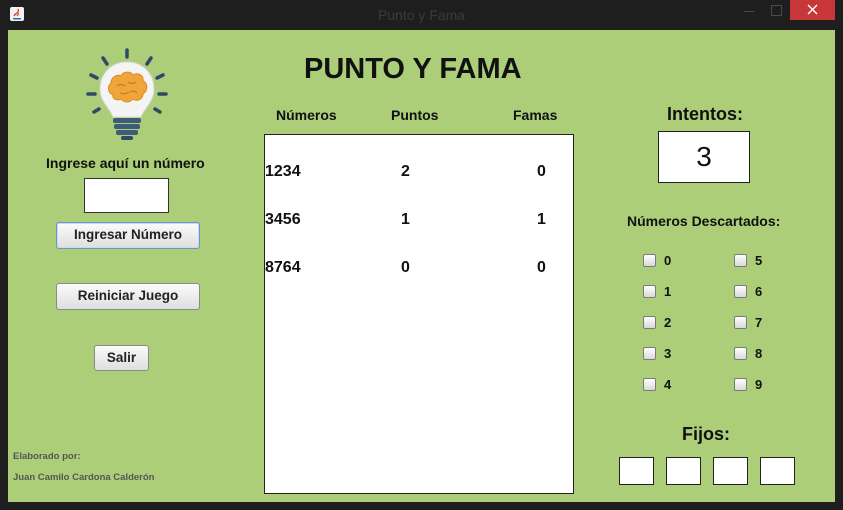 The height and width of the screenshot is (510, 843). Describe the element at coordinates (748, 353) in the screenshot. I see `discard-checkbox-8: 8` at that location.